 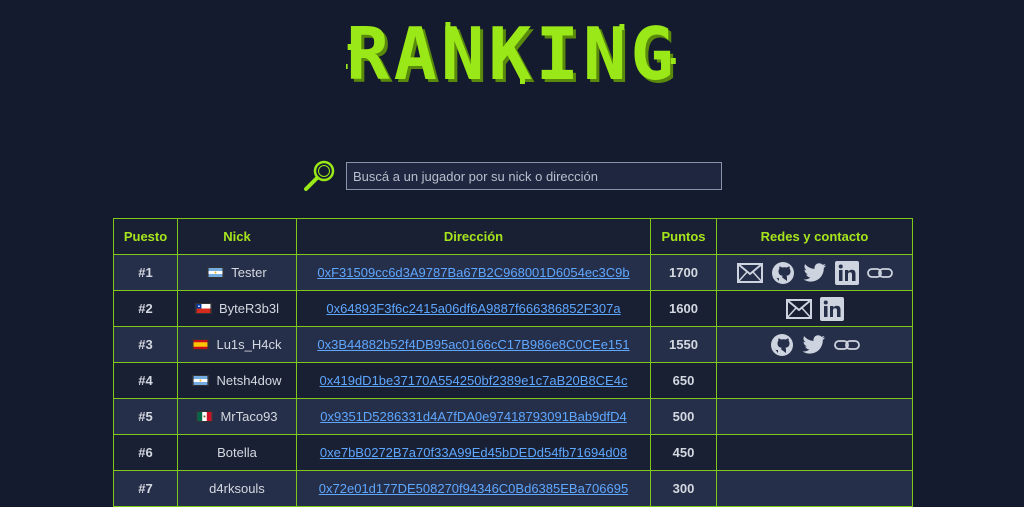 I want to click on search-icon, so click(x=320, y=176).